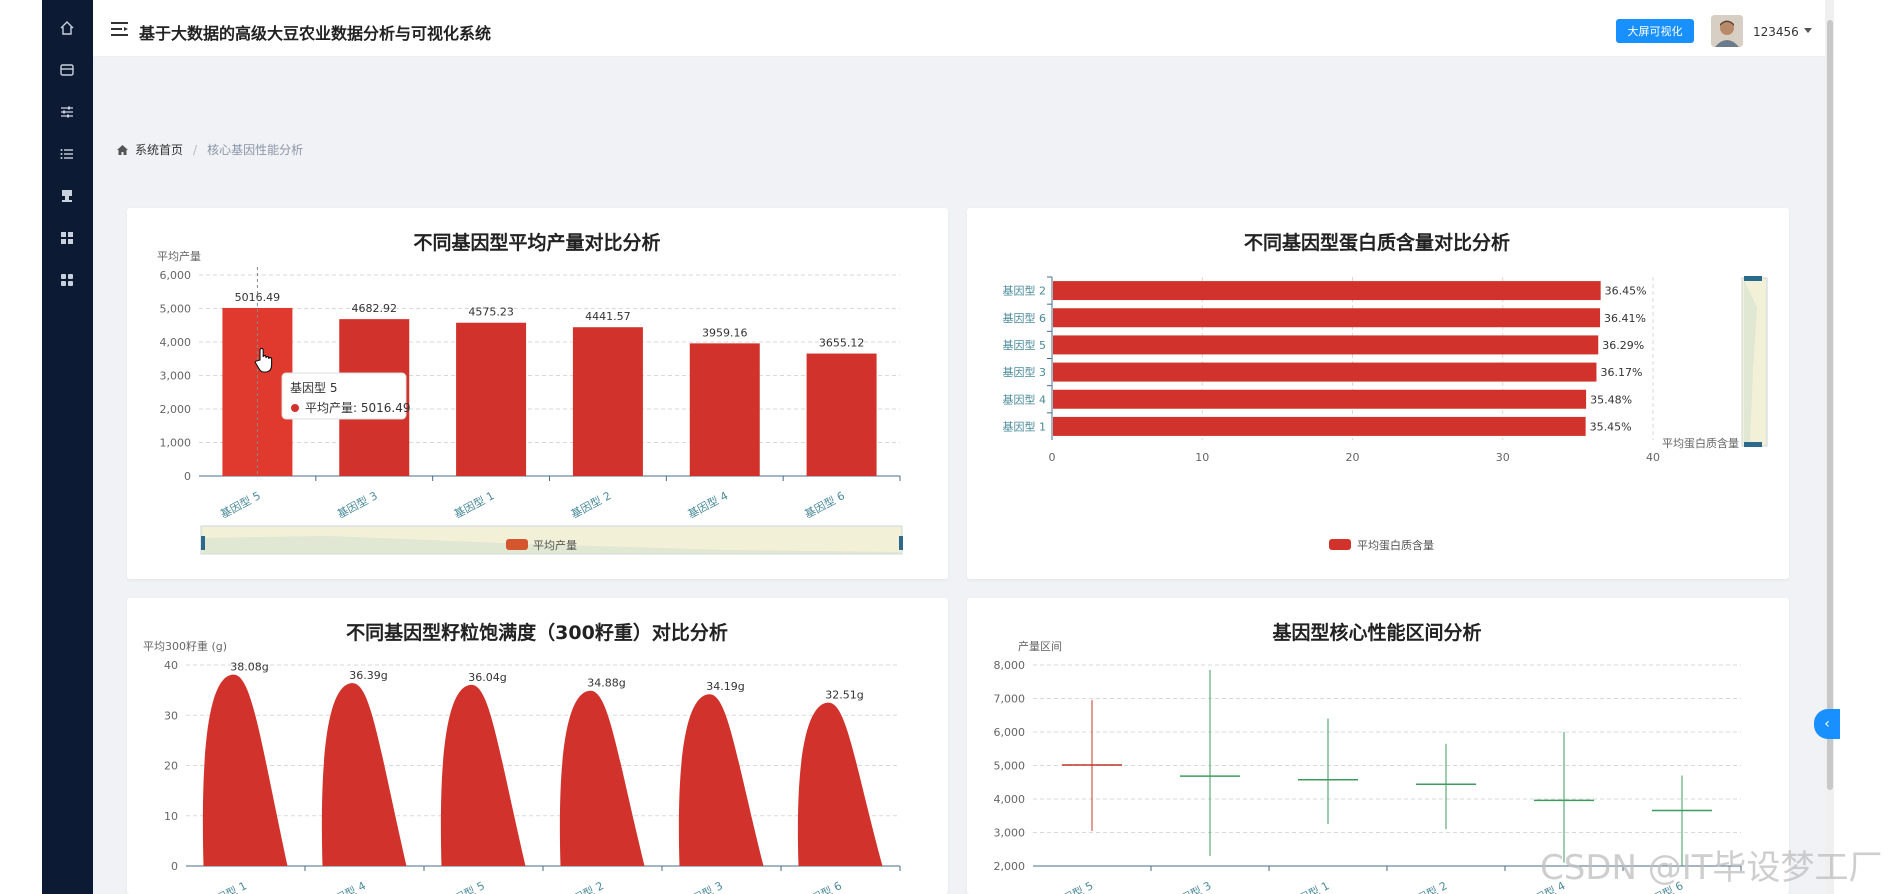 Image resolution: width=1893 pixels, height=894 pixels. Describe the element at coordinates (1353, 457) in the screenshot. I see `x-tick-label: 20` at that location.